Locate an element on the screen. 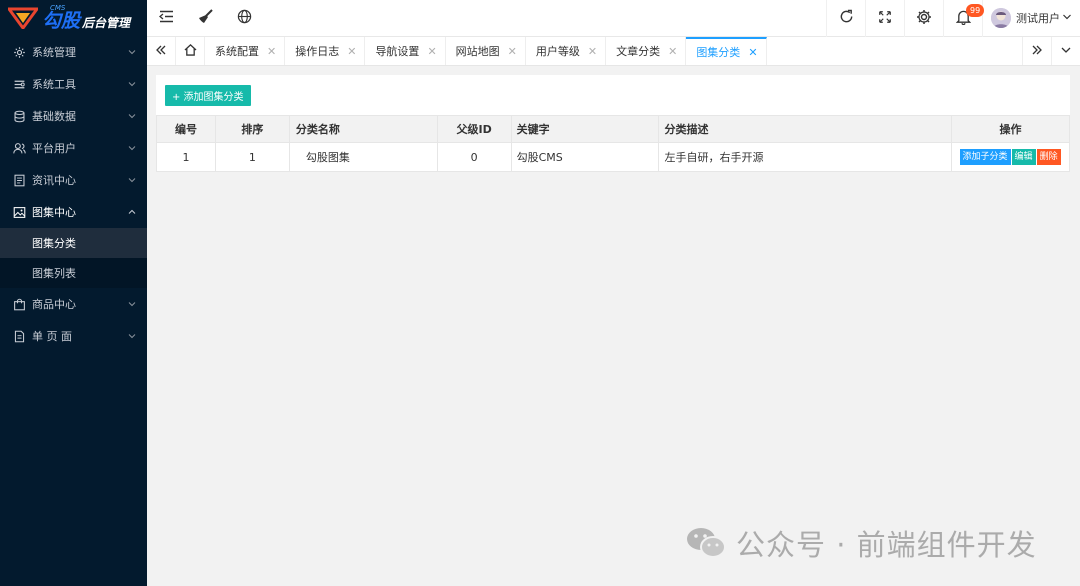  sidebar-item-goods-center: 商品中心 is located at coordinates (73, 304).